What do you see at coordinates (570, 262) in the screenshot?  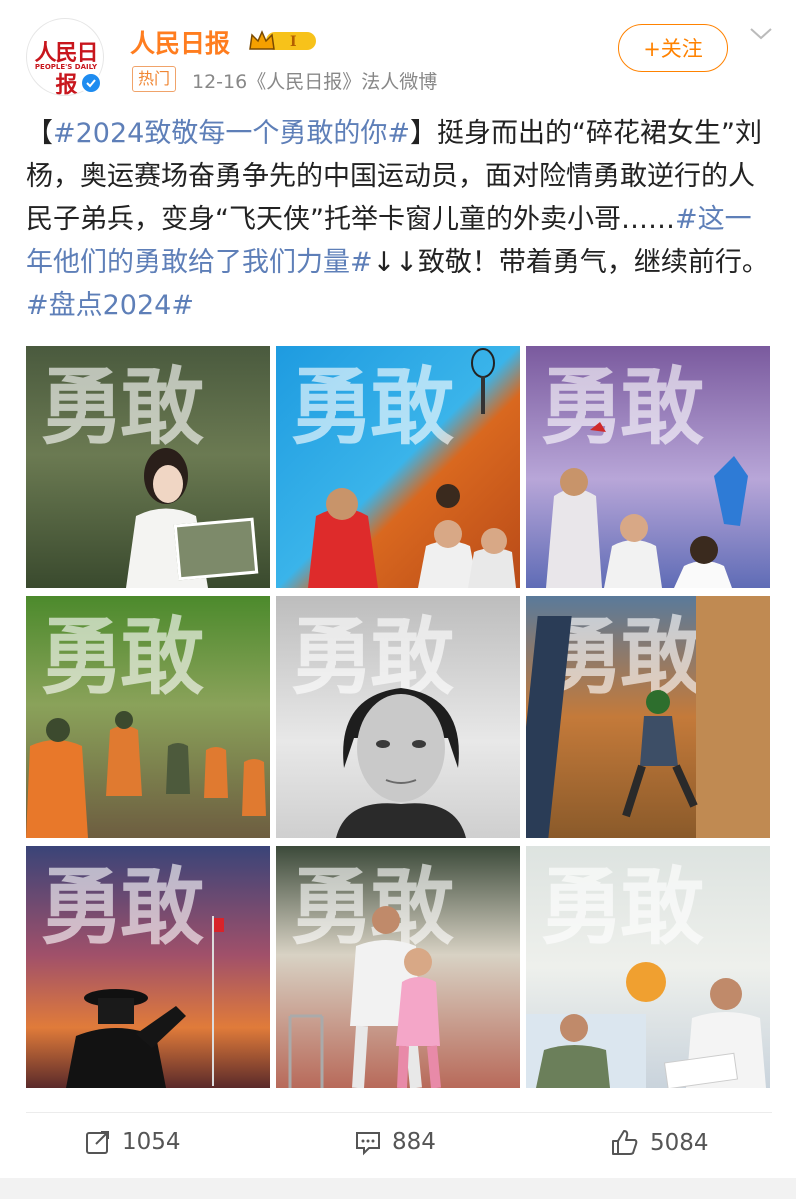 I see `post-text: ↓↓致敬！带着勇气，继续前行。` at bounding box center [570, 262].